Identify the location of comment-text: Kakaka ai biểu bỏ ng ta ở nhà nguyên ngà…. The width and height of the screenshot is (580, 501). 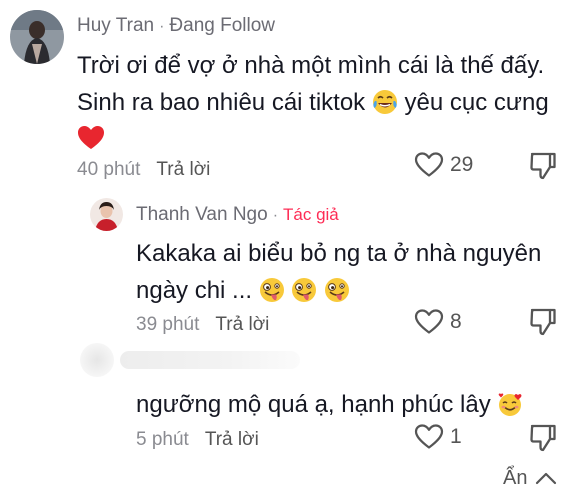
(338, 272).